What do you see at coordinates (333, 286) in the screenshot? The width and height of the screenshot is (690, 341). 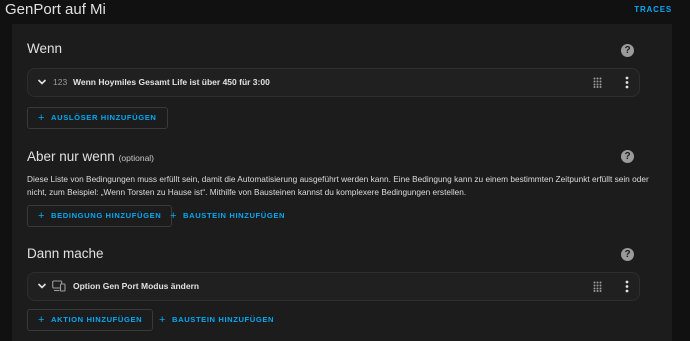 I see `action-card: Option Gen Port Modus ändern` at bounding box center [333, 286].